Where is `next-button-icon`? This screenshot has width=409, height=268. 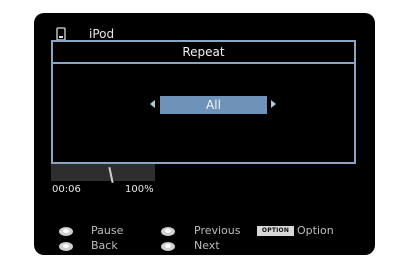
next-button-icon is located at coordinates (168, 246).